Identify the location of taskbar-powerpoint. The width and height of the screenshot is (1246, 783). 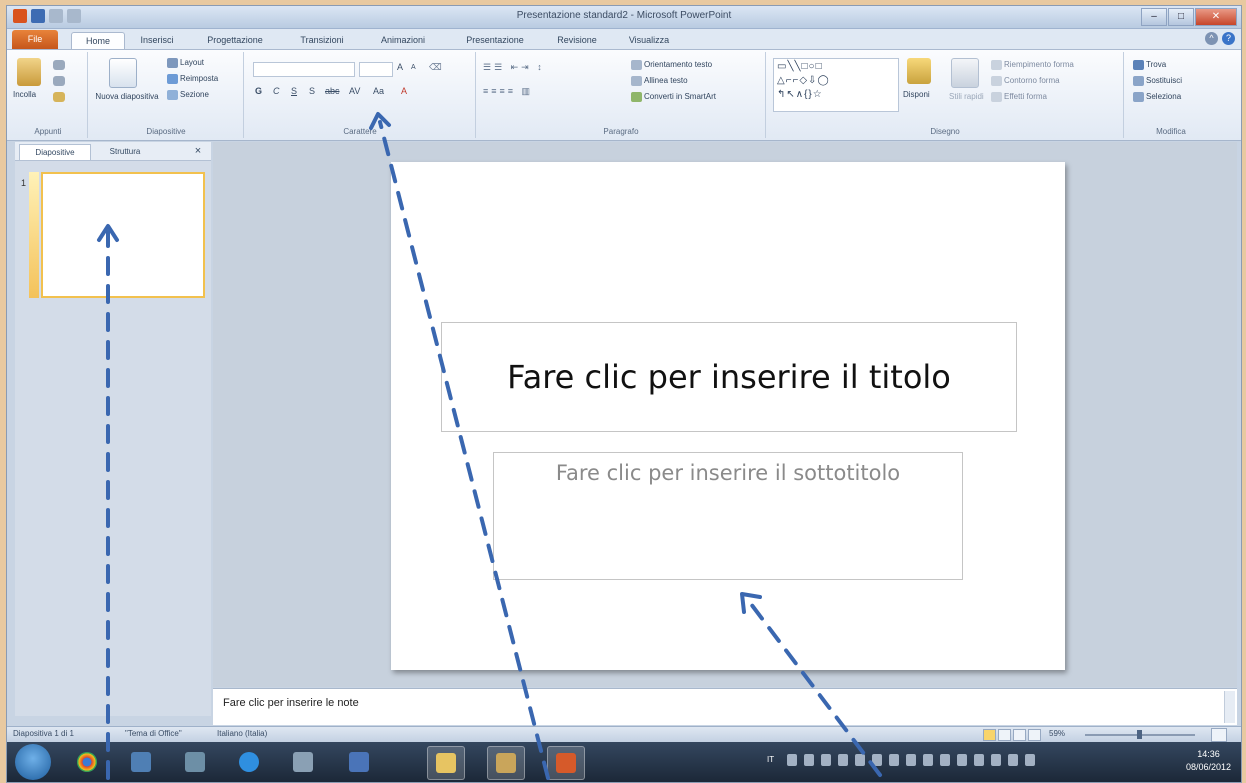
(566, 763).